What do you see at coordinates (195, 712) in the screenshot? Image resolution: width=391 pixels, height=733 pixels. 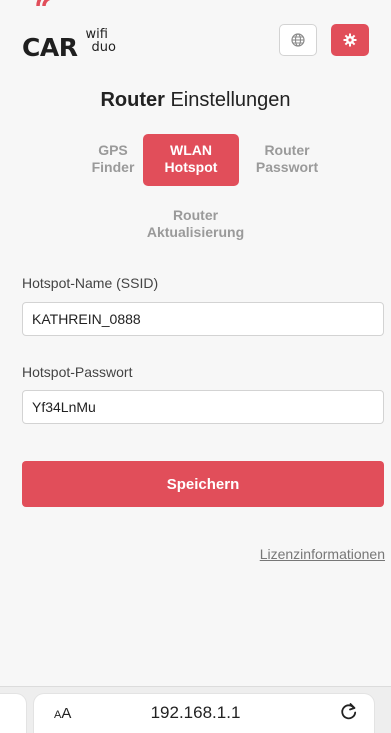 I see `browser-url: 192.168.1.1` at bounding box center [195, 712].